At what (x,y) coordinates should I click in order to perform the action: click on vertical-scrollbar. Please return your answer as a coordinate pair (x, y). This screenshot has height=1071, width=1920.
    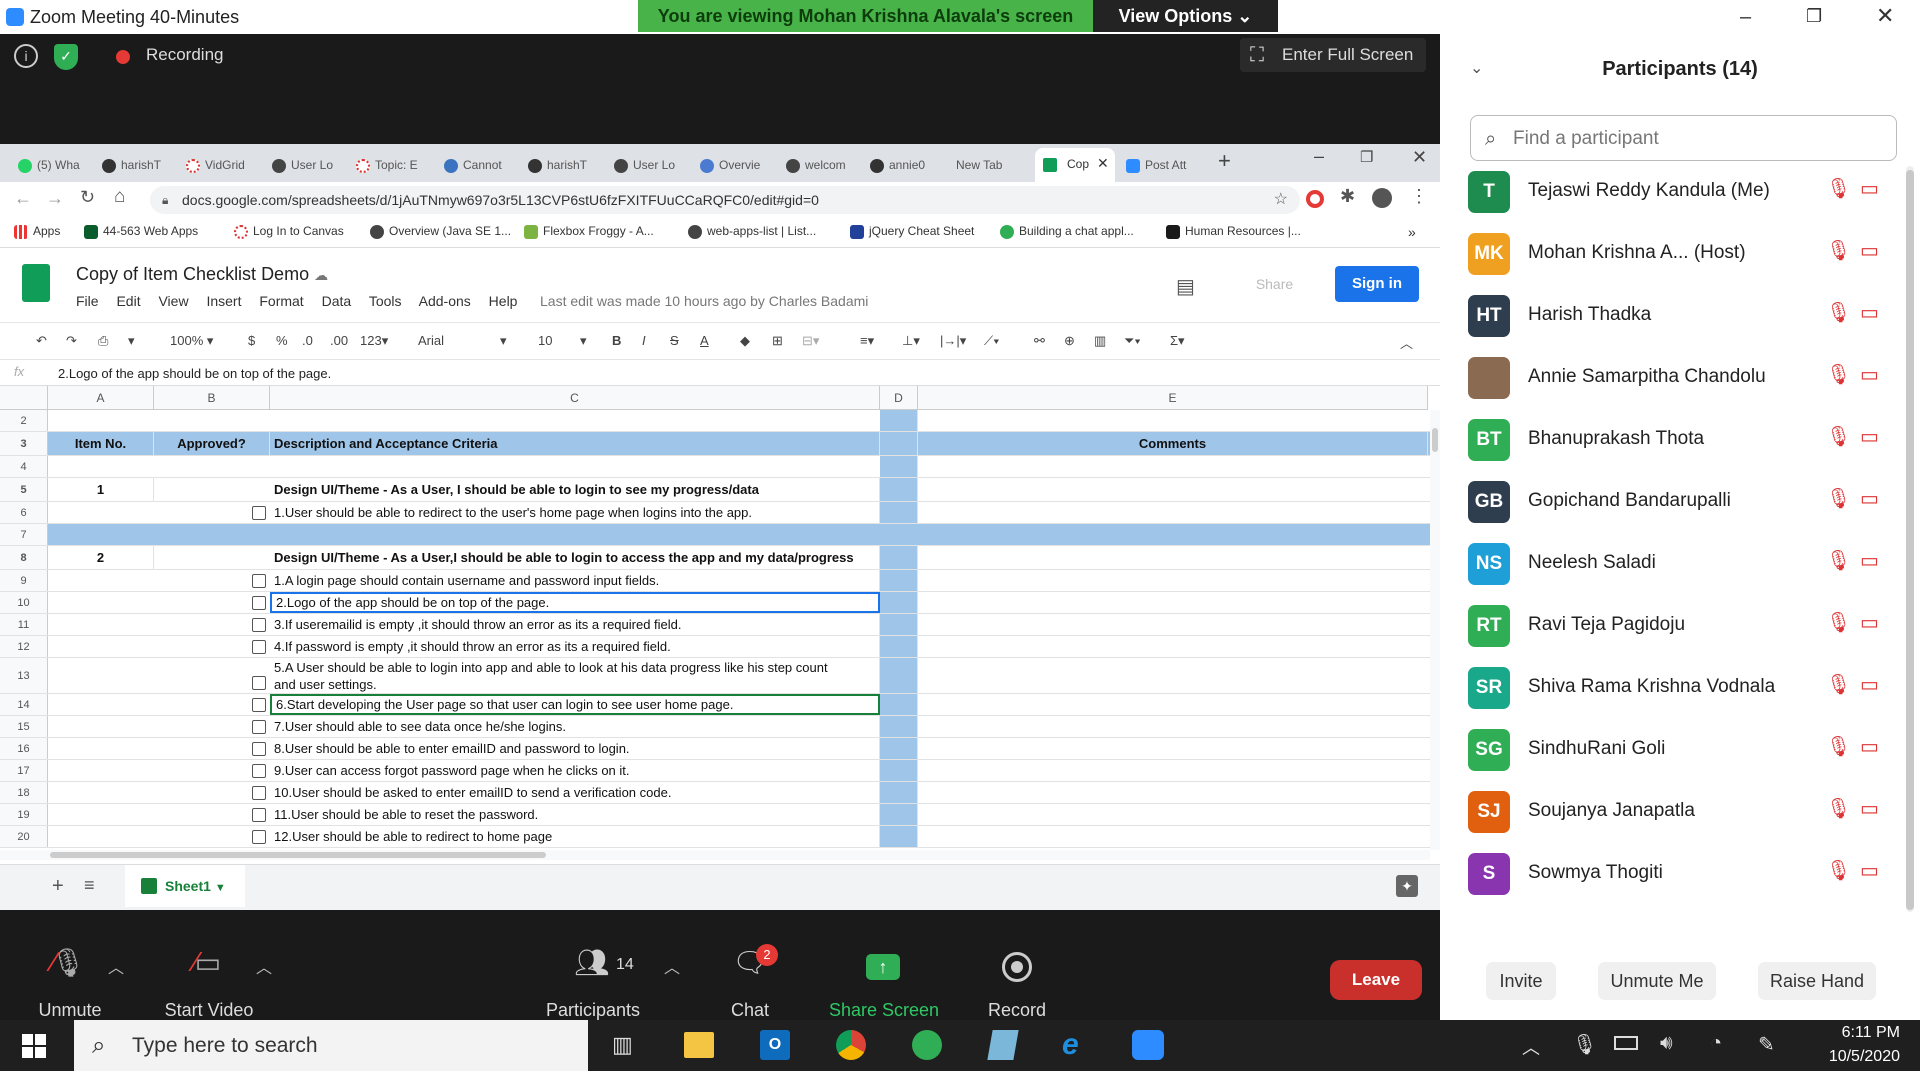
    Looking at the image, I should click on (1435, 630).